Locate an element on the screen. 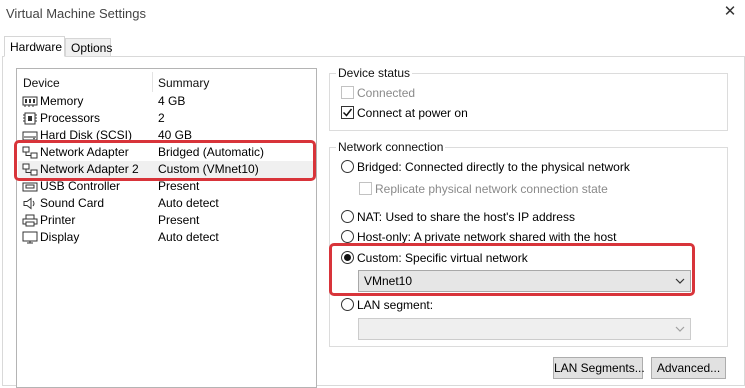 The width and height of the screenshot is (745, 388). custom-label: Custom: Specific virtual network is located at coordinates (442, 258).